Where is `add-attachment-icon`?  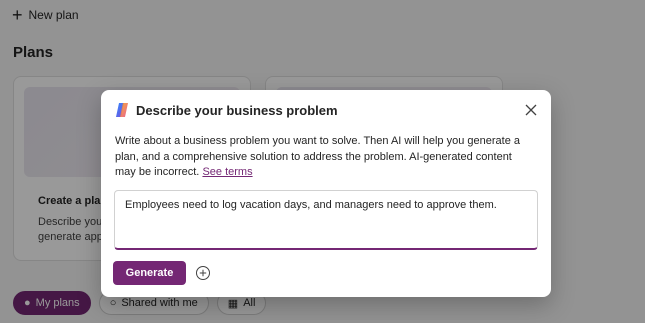 add-attachment-icon is located at coordinates (203, 273).